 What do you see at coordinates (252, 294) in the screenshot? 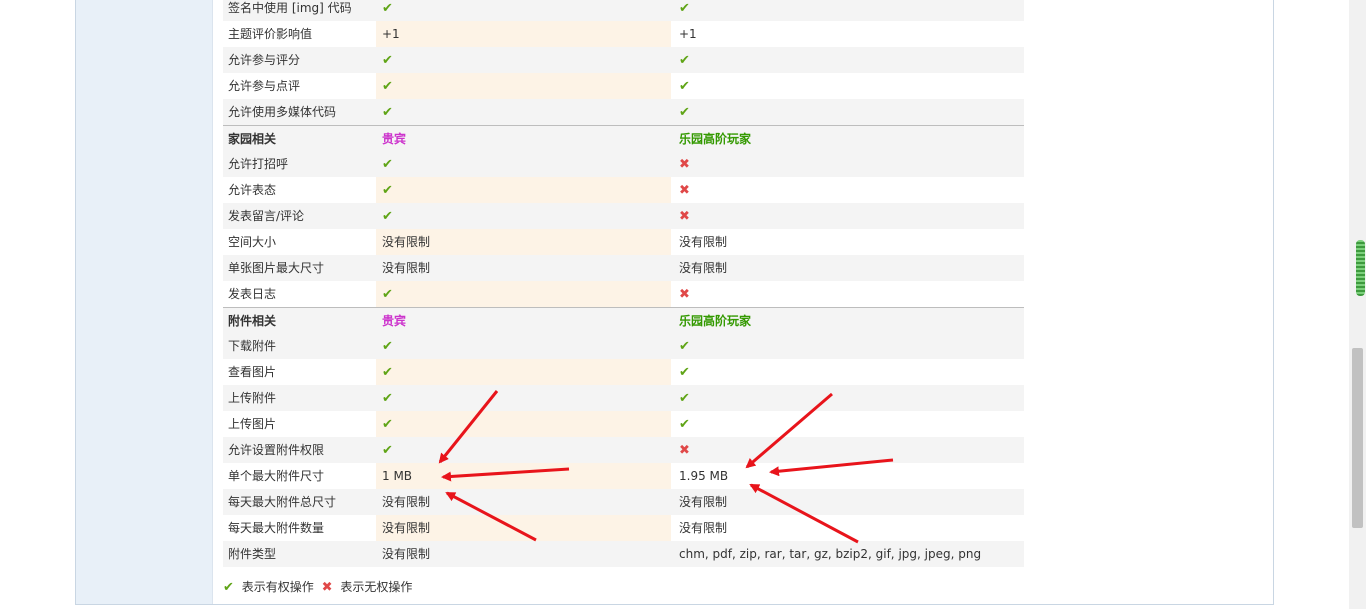
I see `row-label: 发表日志` at bounding box center [252, 294].